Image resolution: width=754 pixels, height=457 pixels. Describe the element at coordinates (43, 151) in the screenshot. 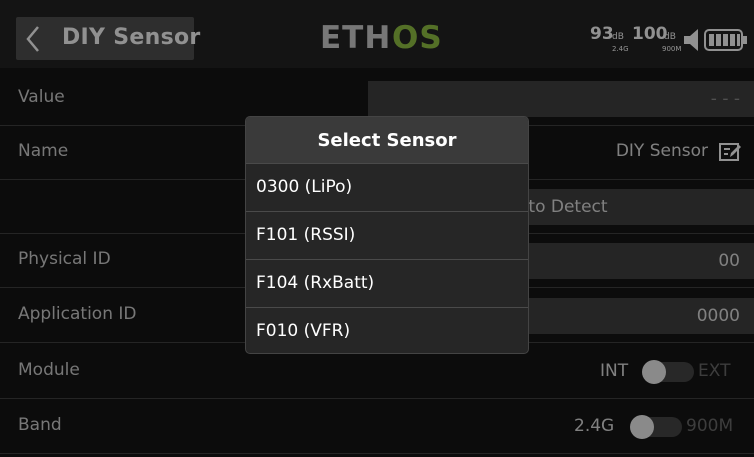

I see `name-label: Name` at that location.